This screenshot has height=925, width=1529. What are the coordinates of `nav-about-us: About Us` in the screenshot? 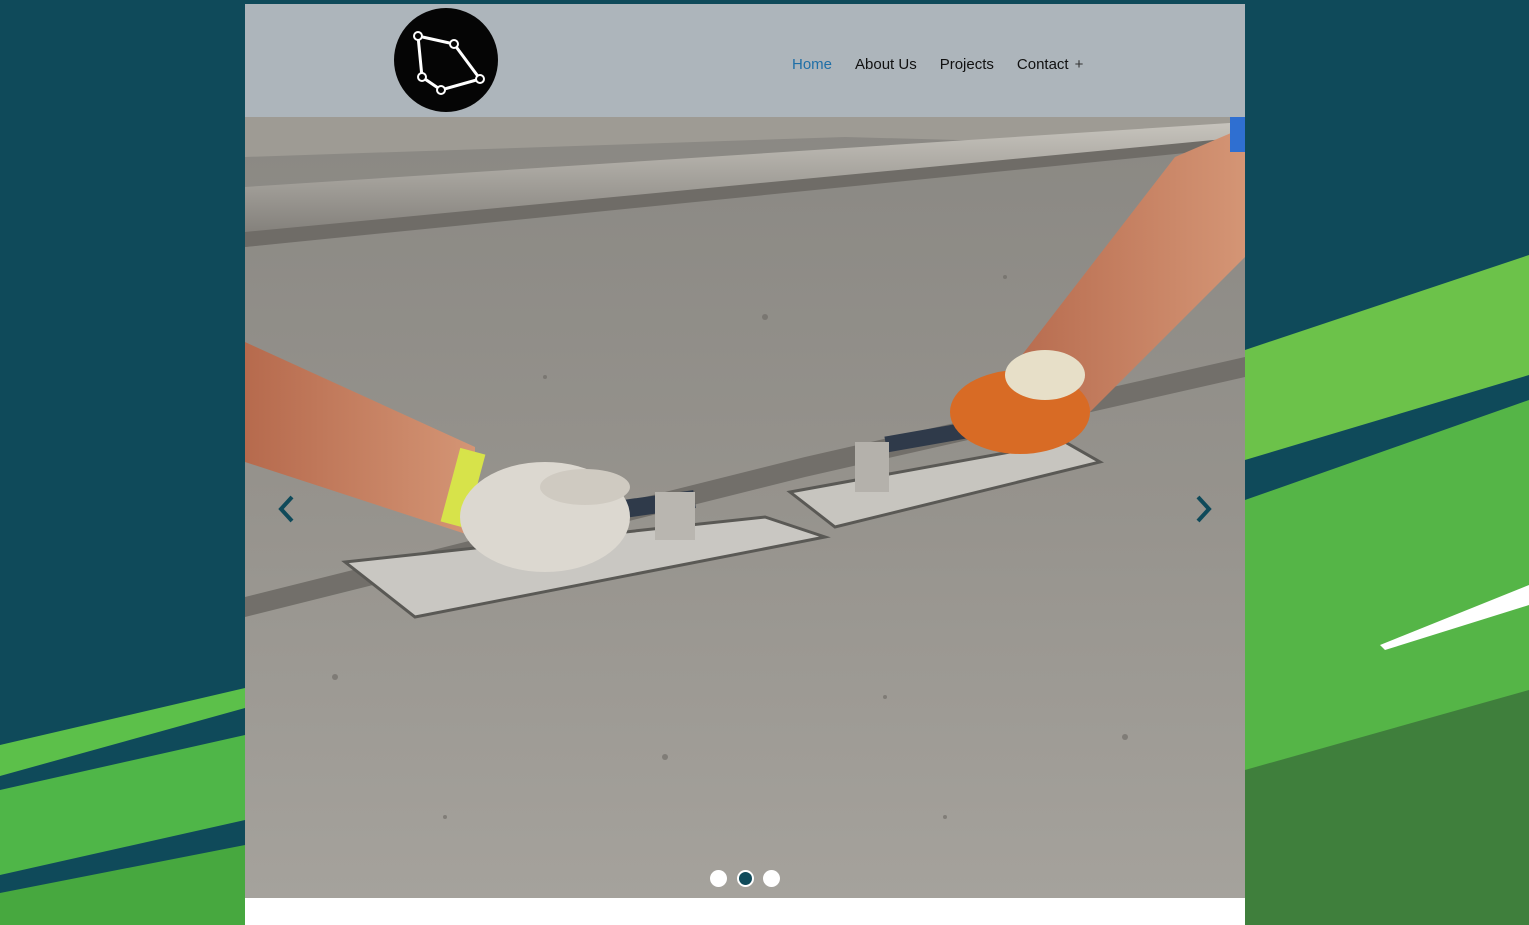 It's located at (886, 64).